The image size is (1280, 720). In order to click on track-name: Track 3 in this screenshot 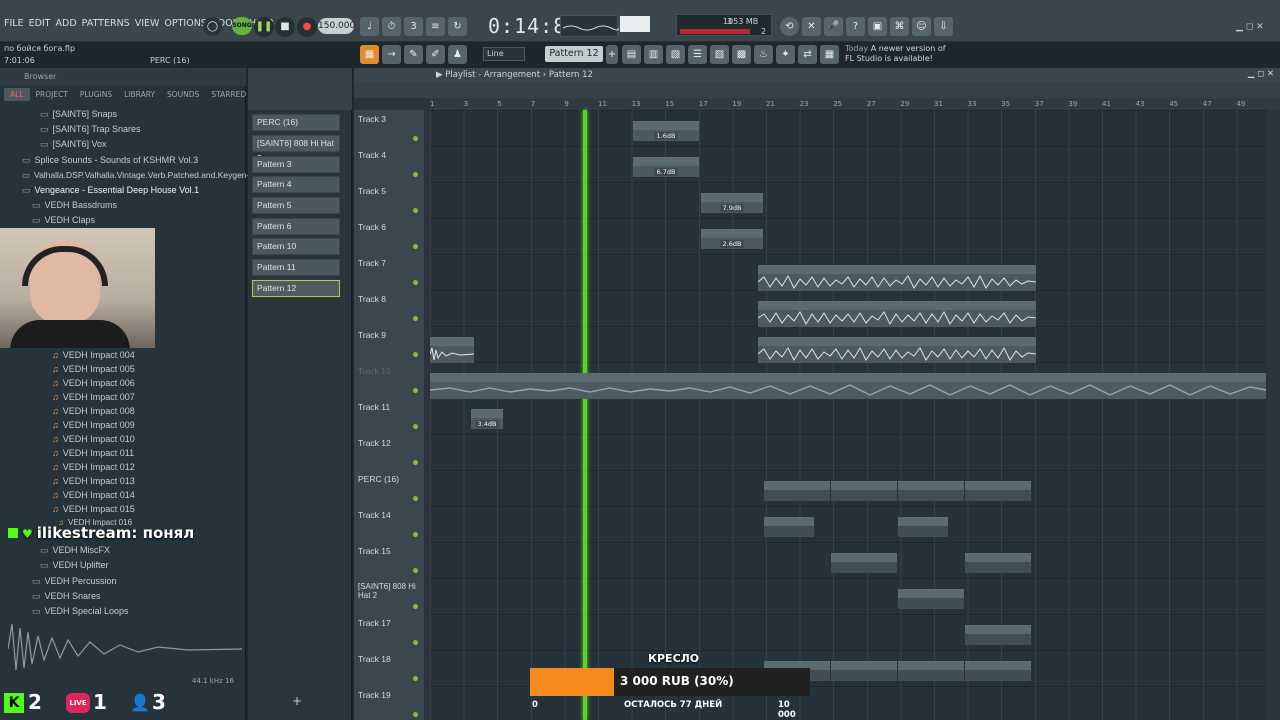, I will do `click(372, 119)`.